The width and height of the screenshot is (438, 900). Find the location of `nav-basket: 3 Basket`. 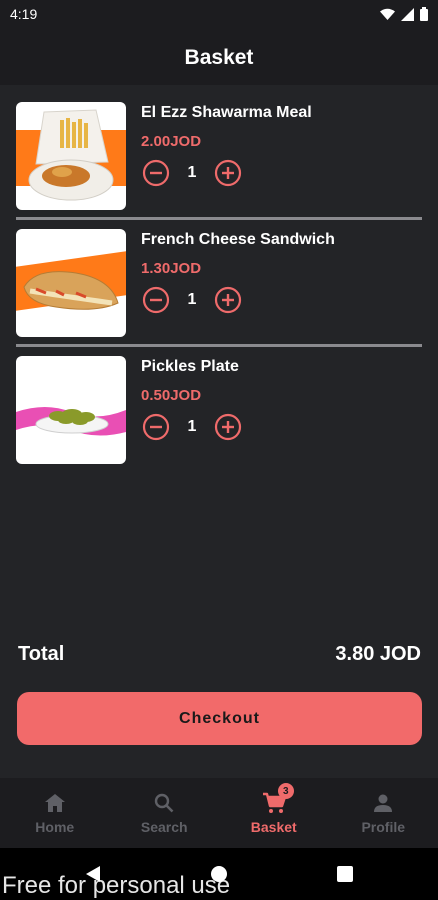

nav-basket: 3 Basket is located at coordinates (274, 813).